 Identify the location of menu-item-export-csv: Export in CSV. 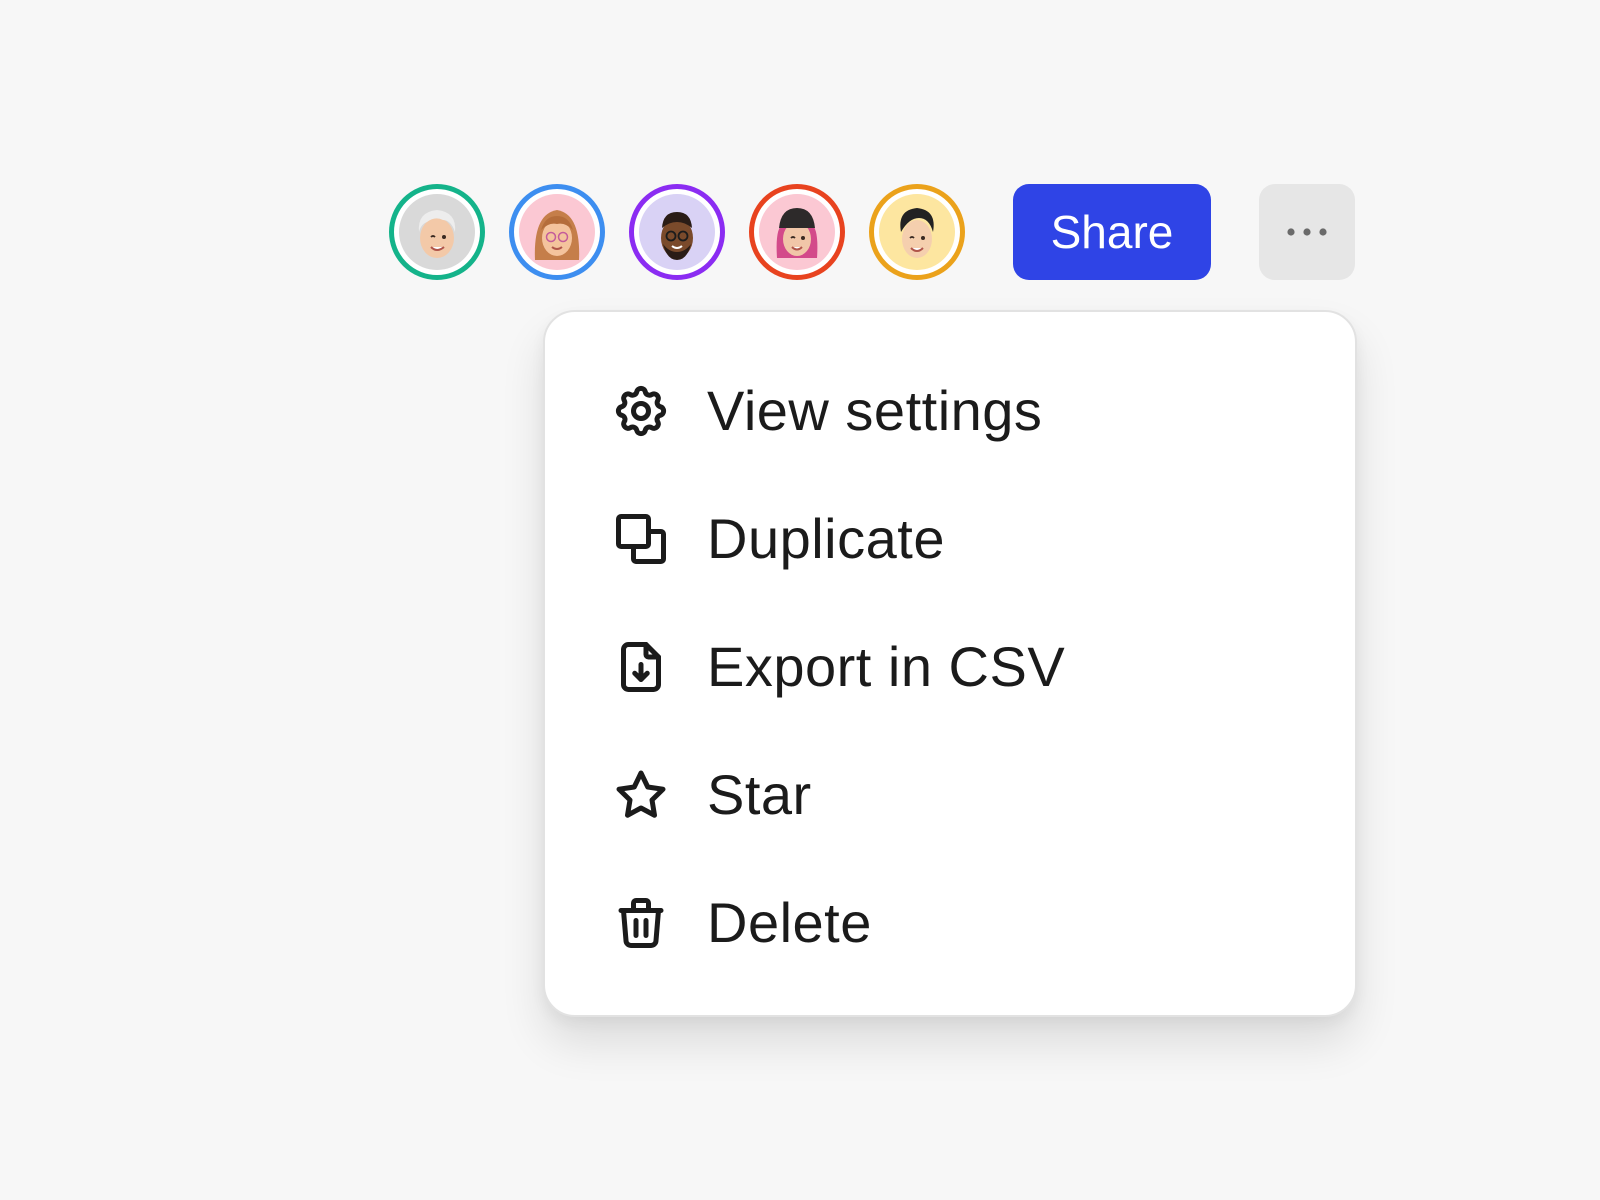
(950, 667).